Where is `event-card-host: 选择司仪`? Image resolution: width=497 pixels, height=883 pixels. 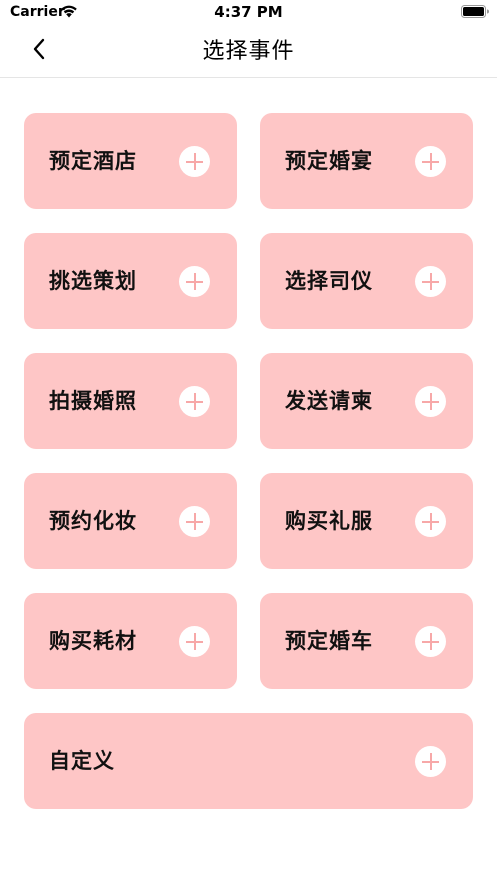 event-card-host: 选择司仪 is located at coordinates (366, 281).